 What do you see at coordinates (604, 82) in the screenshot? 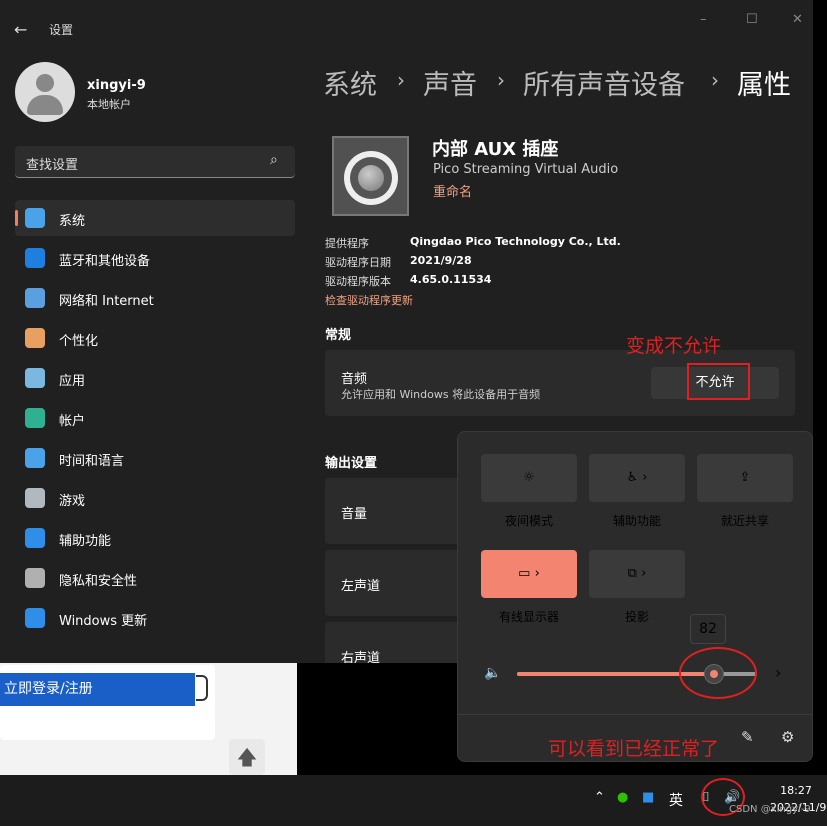
I see `breadcrumb-all-devices: 所有声音设备` at bounding box center [604, 82].